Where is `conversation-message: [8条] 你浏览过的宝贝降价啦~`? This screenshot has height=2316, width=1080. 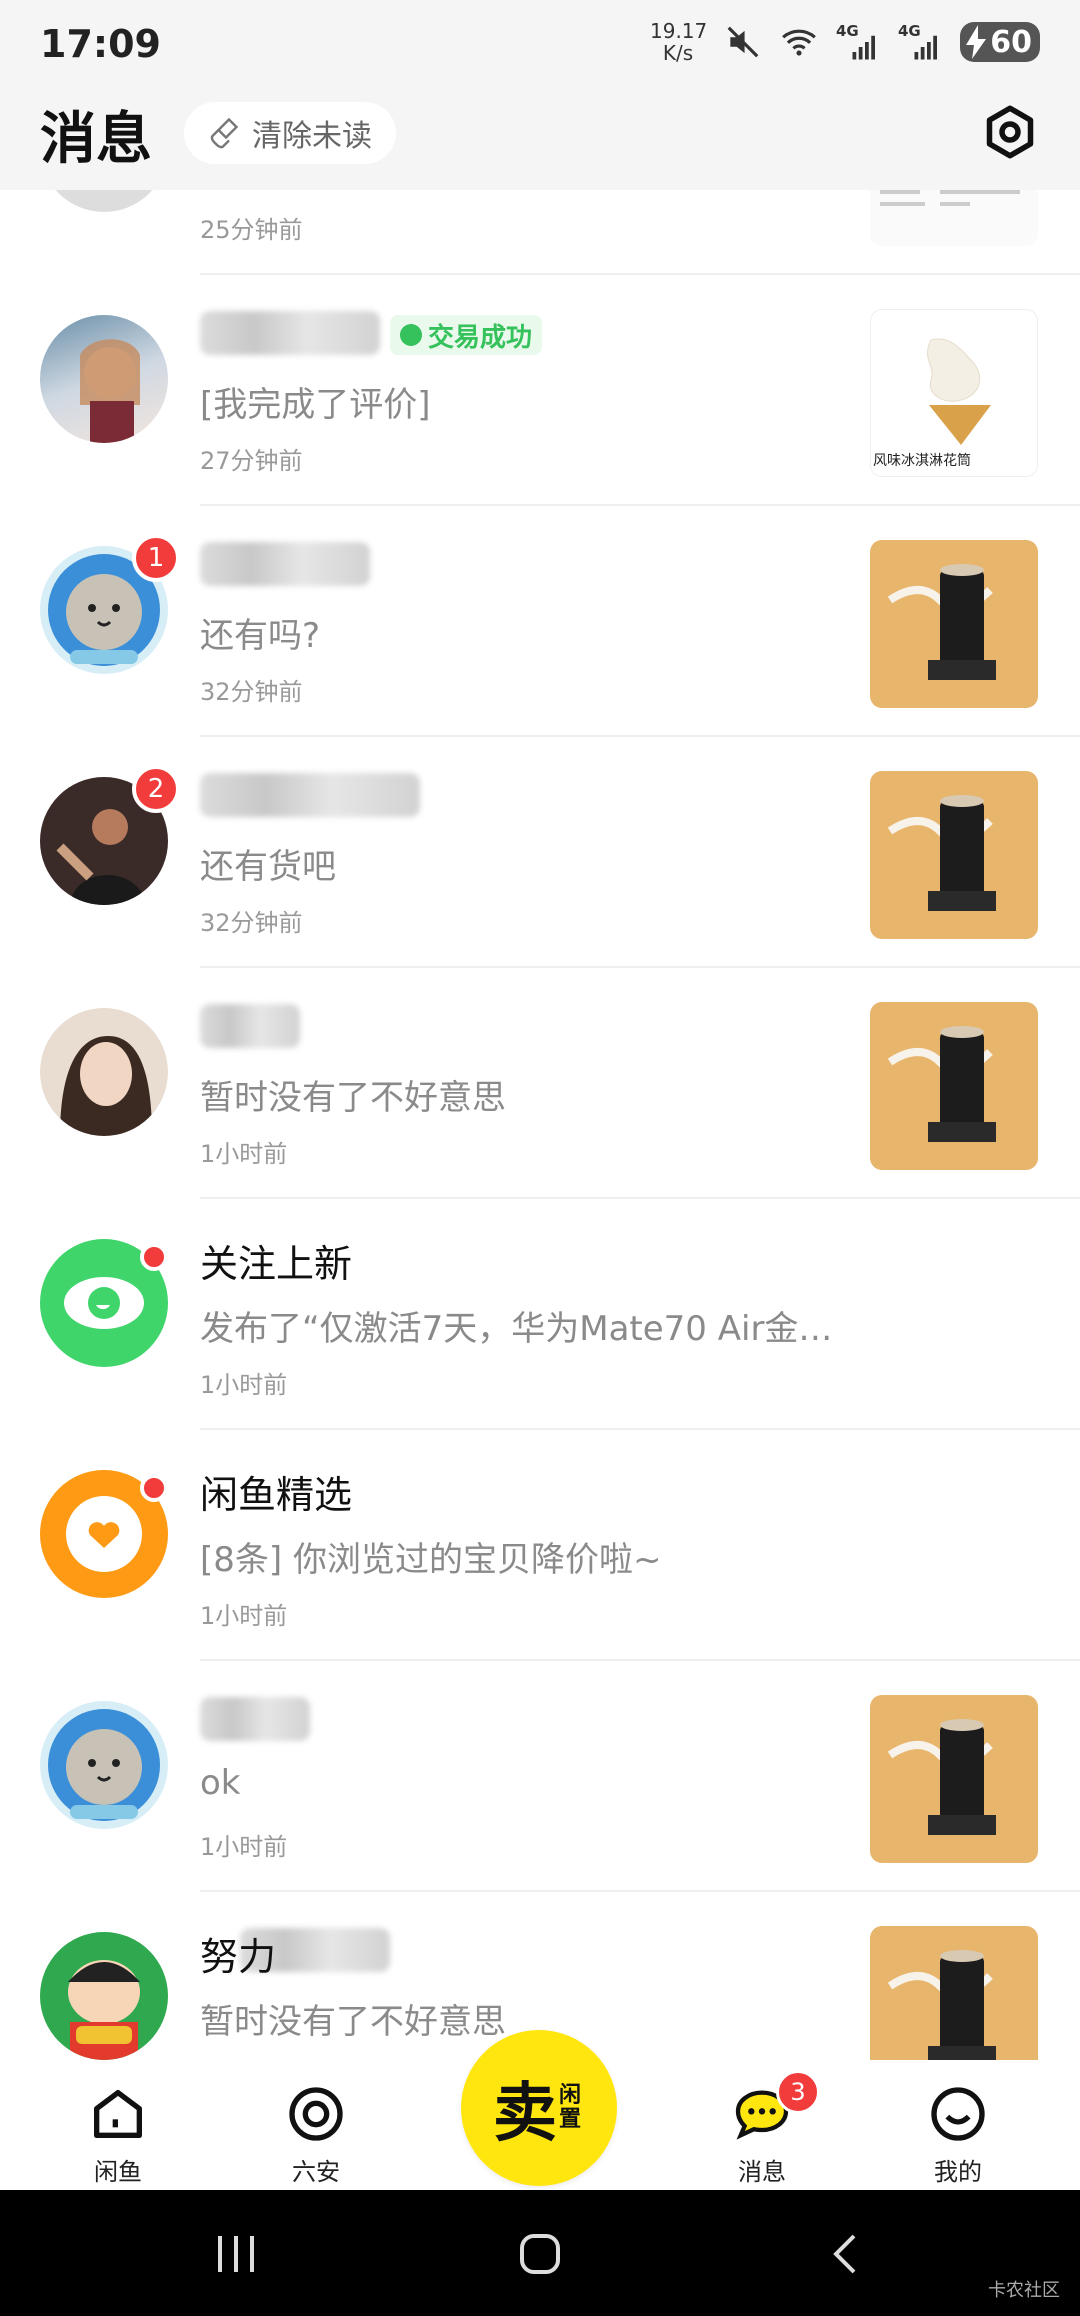
conversation-message: [8条] 你浏览过的宝贝降价啦~ is located at coordinates (431, 1560).